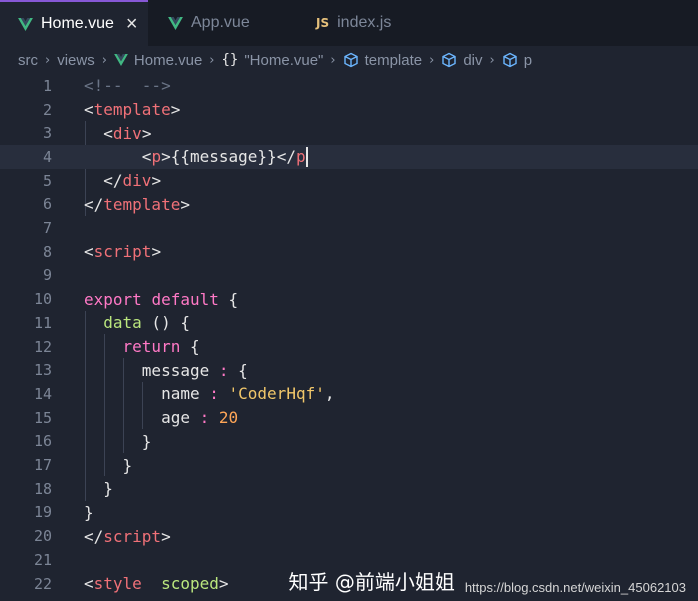 Image resolution: width=698 pixels, height=601 pixels. I want to click on line-number: 16, so click(42, 441).